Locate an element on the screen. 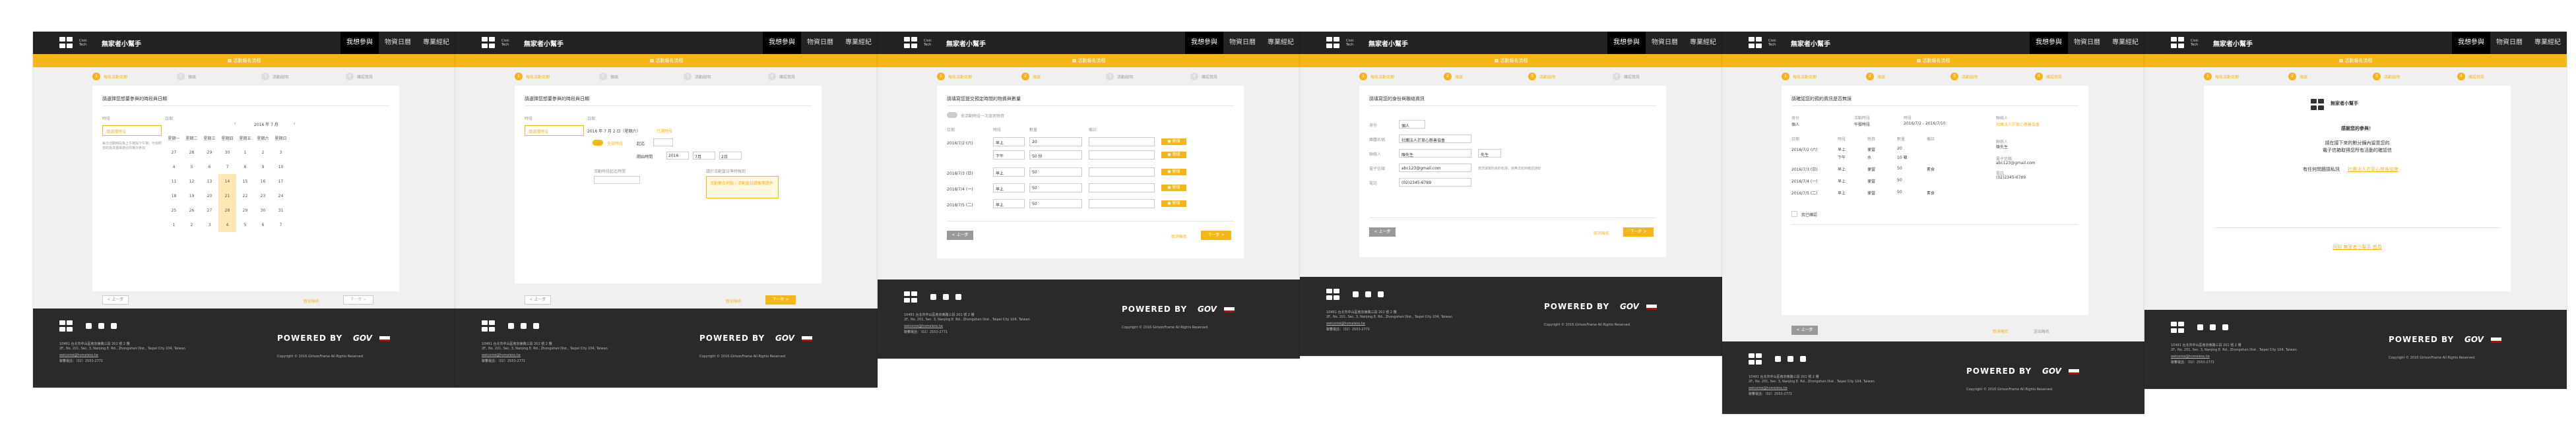 This screenshot has height=441, width=2576. qty-input: 50 份 is located at coordinates (1055, 155).